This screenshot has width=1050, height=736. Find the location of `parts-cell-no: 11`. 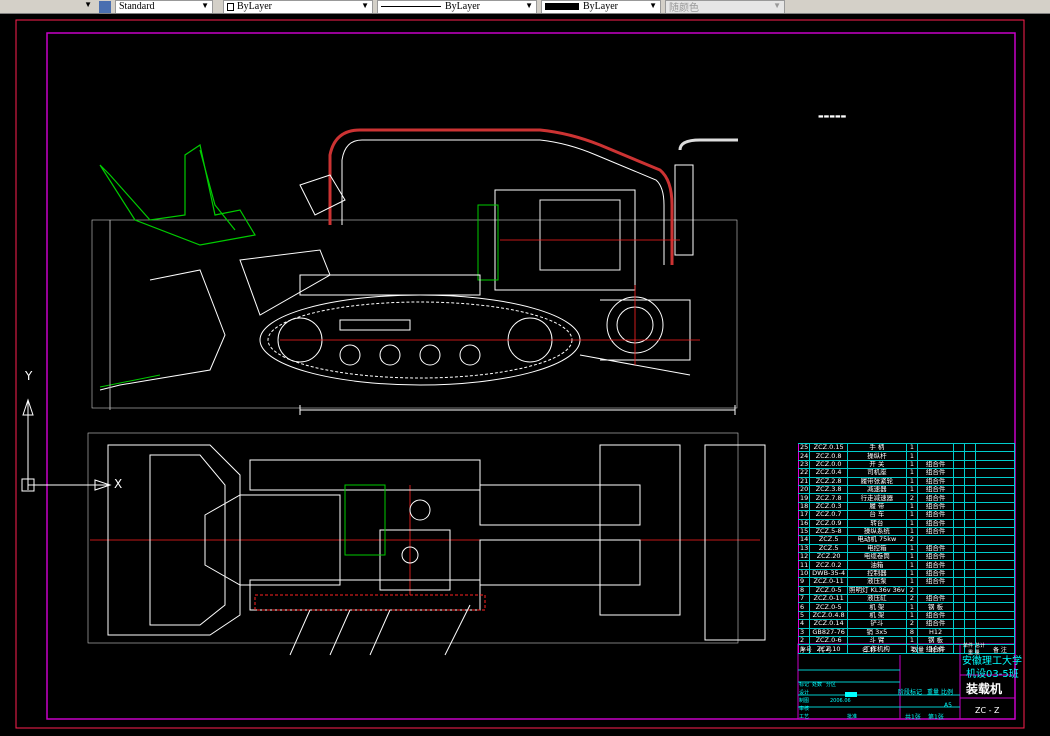

parts-cell-no: 11 is located at coordinates (804, 565).